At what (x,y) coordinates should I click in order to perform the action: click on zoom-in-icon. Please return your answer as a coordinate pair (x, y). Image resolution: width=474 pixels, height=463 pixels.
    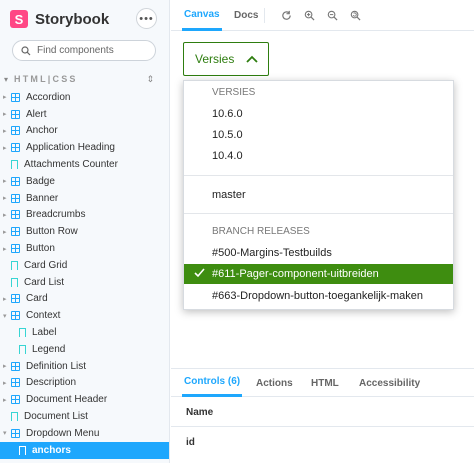
    Looking at the image, I should click on (309, 15).